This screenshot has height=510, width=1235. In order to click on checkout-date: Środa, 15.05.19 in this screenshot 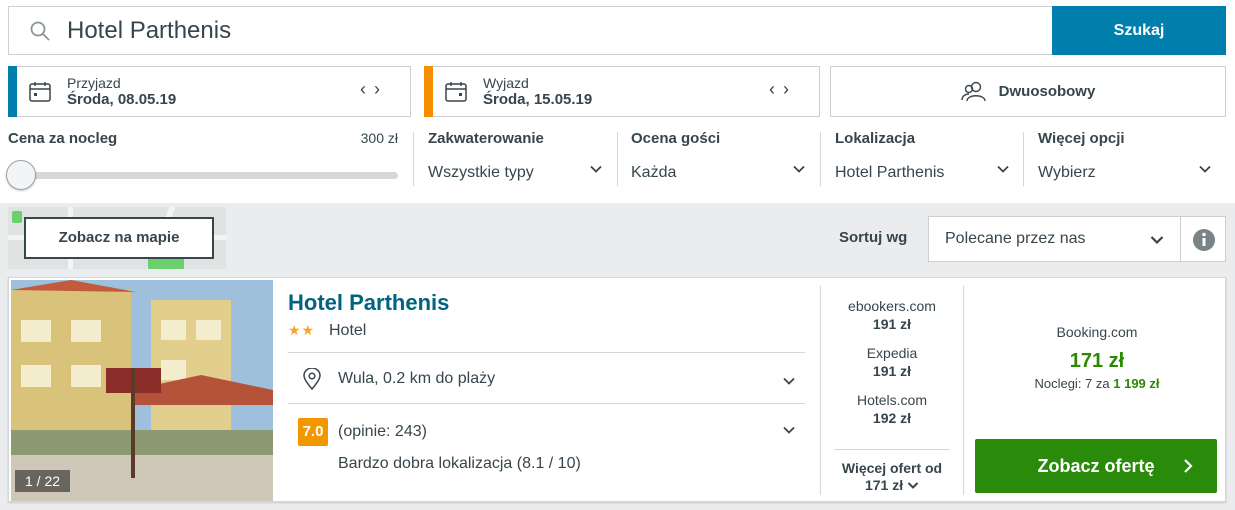, I will do `click(538, 99)`.